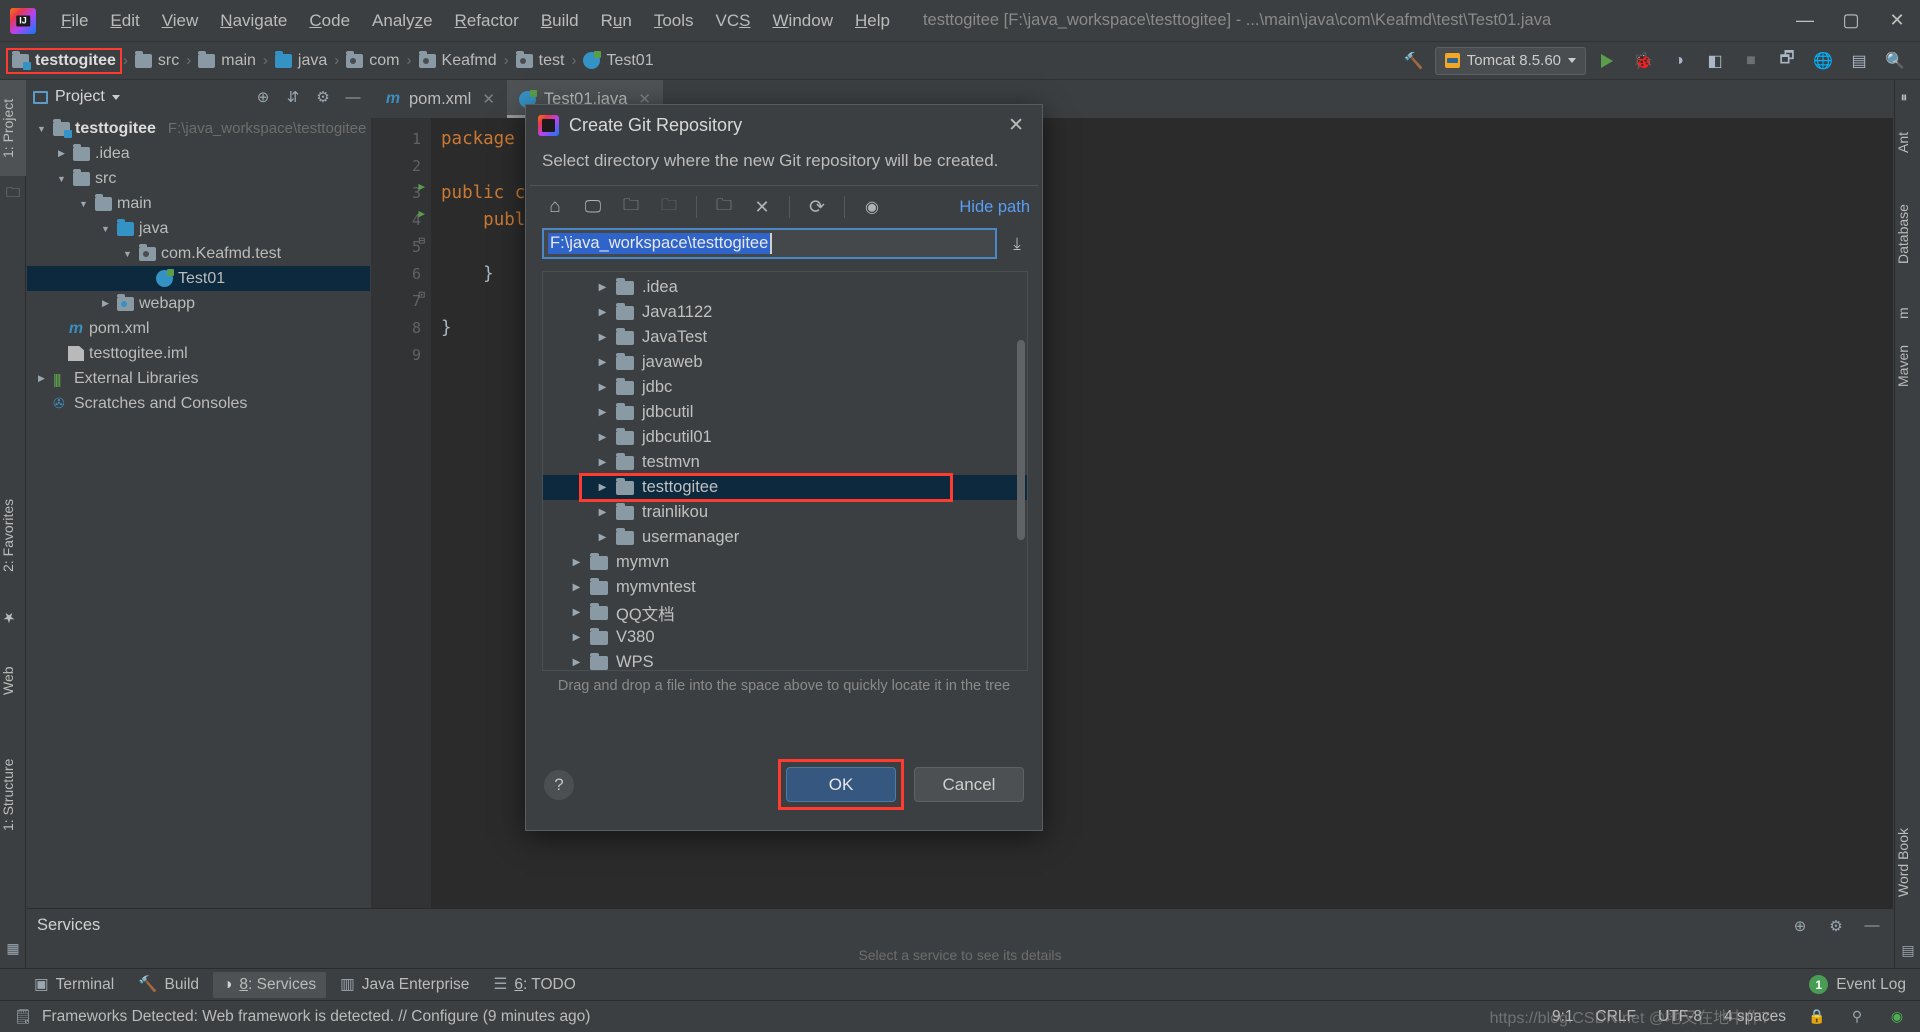  I want to click on hammer-icon: 🔨, so click(1414, 61).